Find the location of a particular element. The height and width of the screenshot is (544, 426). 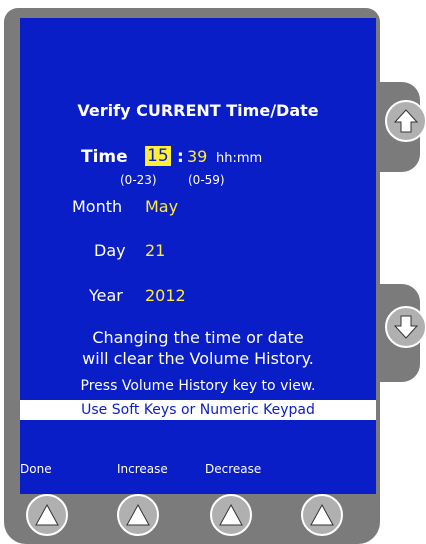

minutes-range-label: (0-59) is located at coordinates (206, 180).